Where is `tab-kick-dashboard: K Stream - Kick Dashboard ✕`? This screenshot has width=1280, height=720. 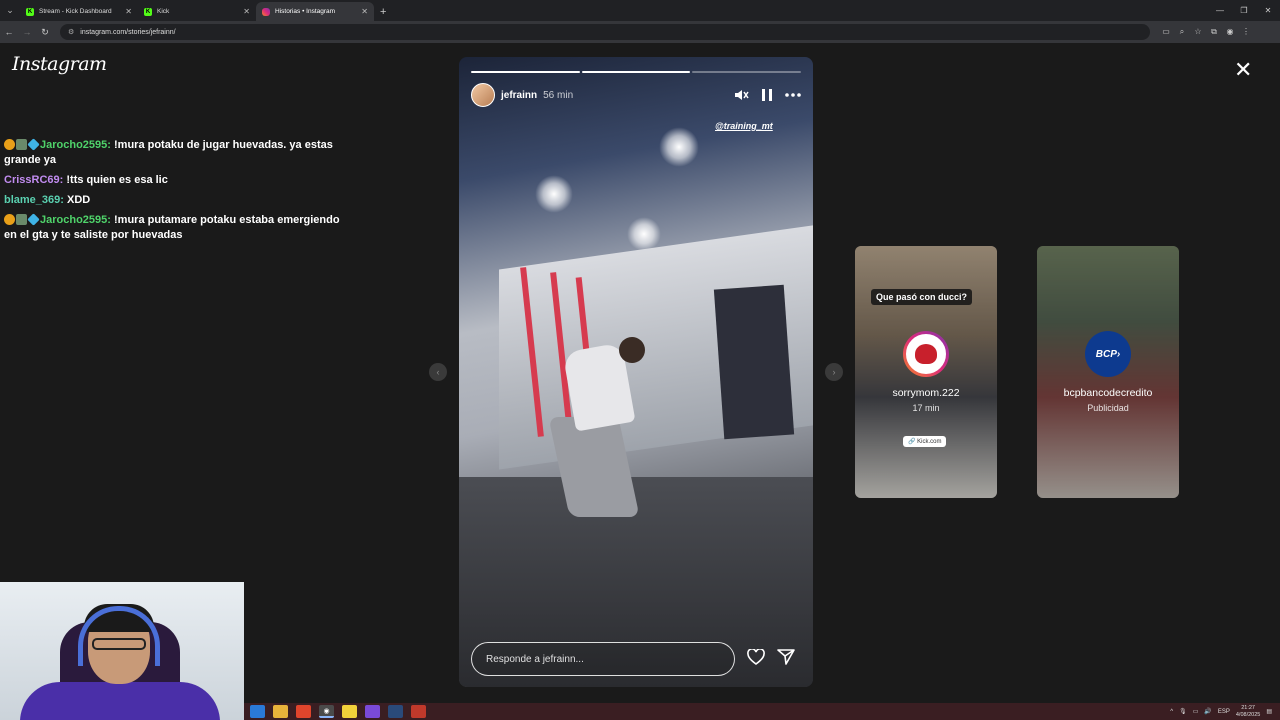
tab-kick-dashboard: K Stream - Kick Dashboard ✕ is located at coordinates (79, 11).